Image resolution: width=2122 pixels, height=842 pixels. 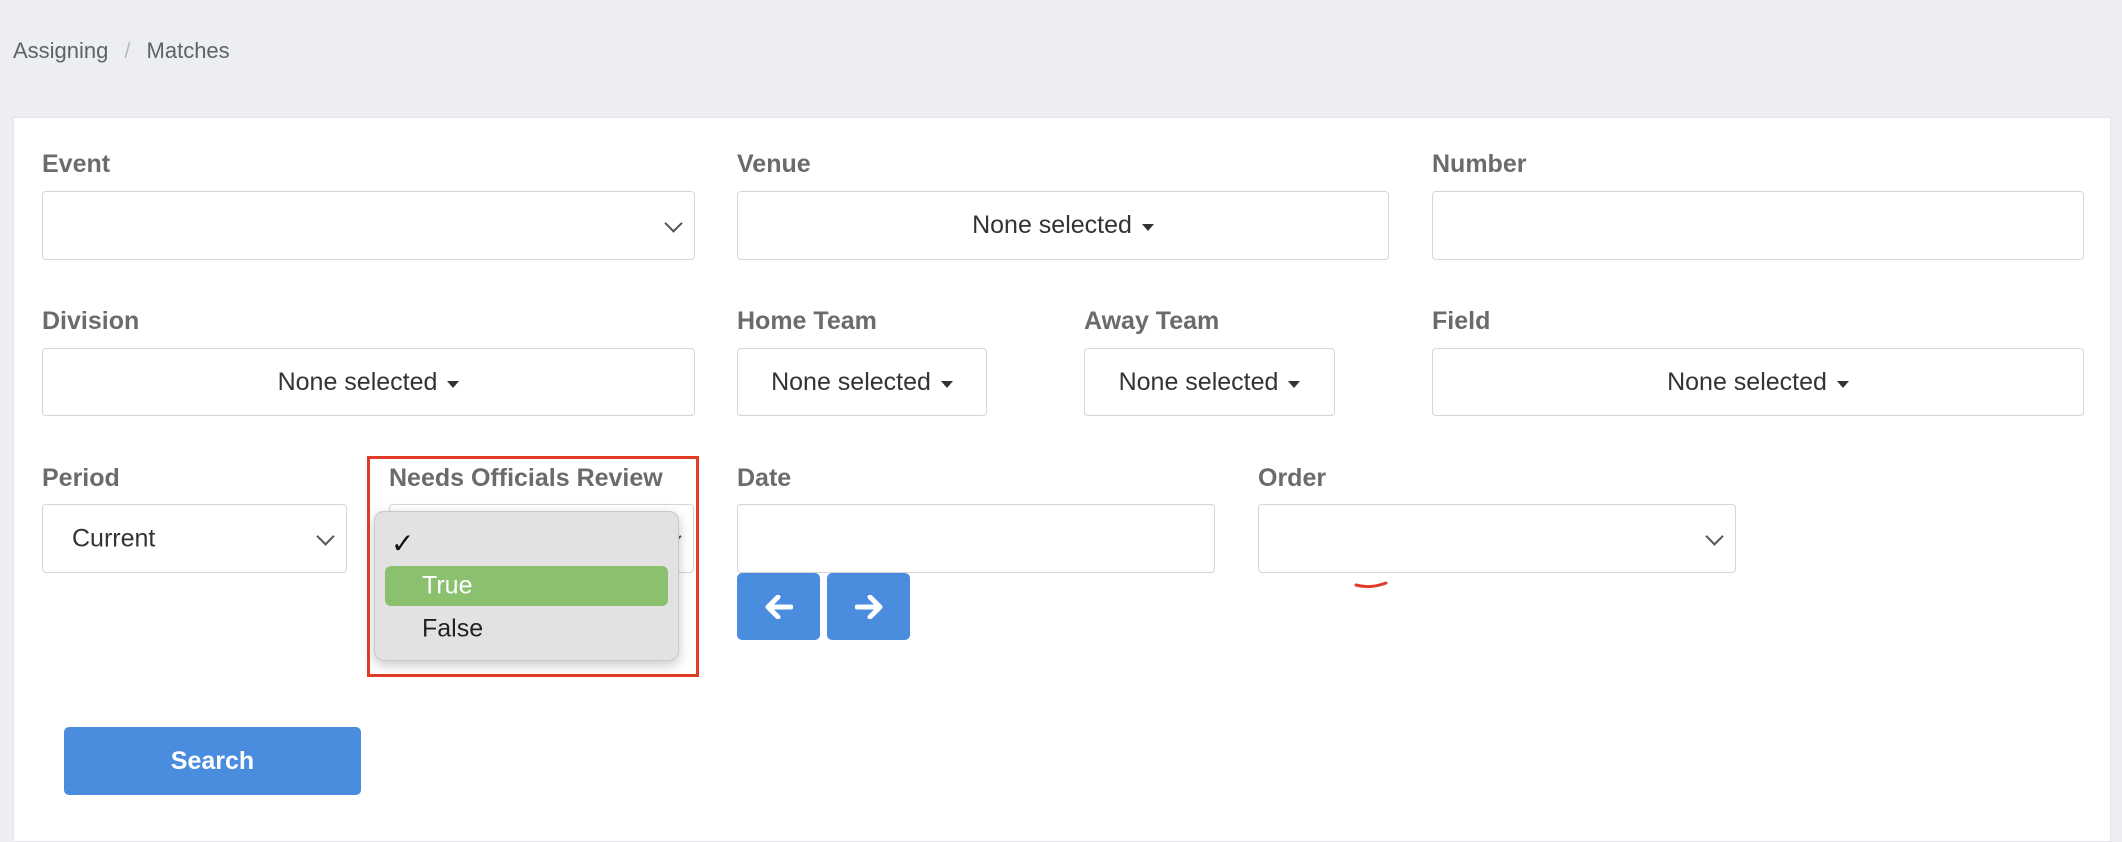 What do you see at coordinates (194, 538) in the screenshot?
I see `period-select: Current` at bounding box center [194, 538].